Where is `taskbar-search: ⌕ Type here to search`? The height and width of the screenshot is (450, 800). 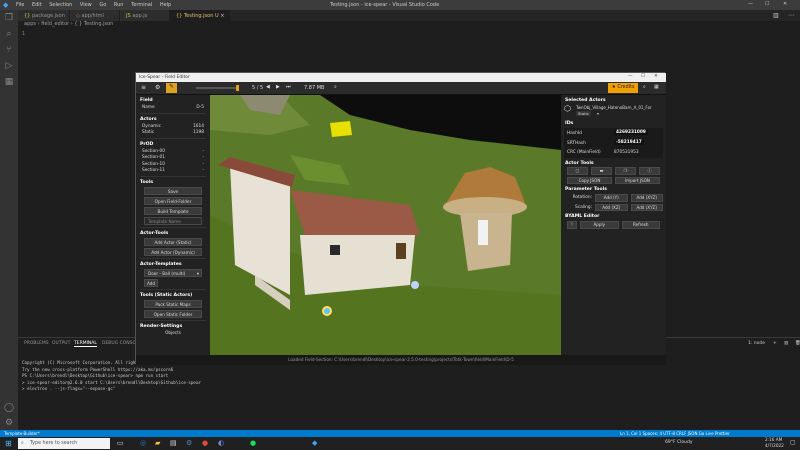
taskbar-search: ⌕ Type here to search is located at coordinates (64, 443).